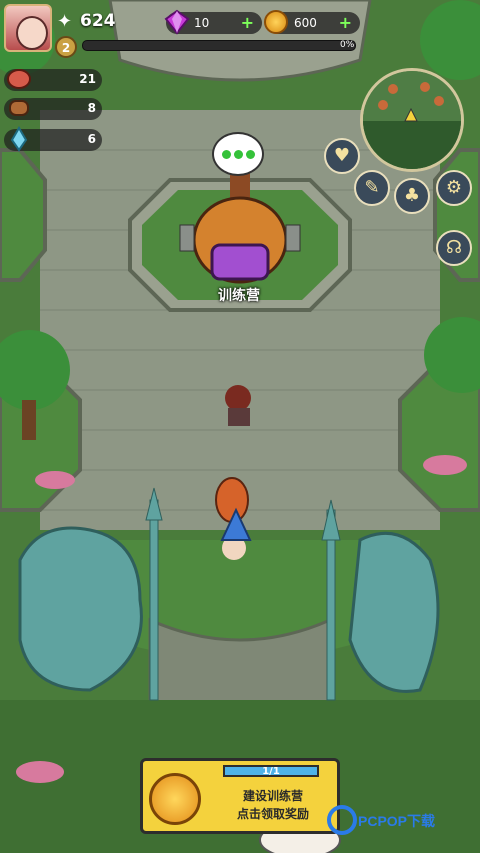 The width and height of the screenshot is (480, 853). I want to click on building-name: 训练营, so click(239, 295).